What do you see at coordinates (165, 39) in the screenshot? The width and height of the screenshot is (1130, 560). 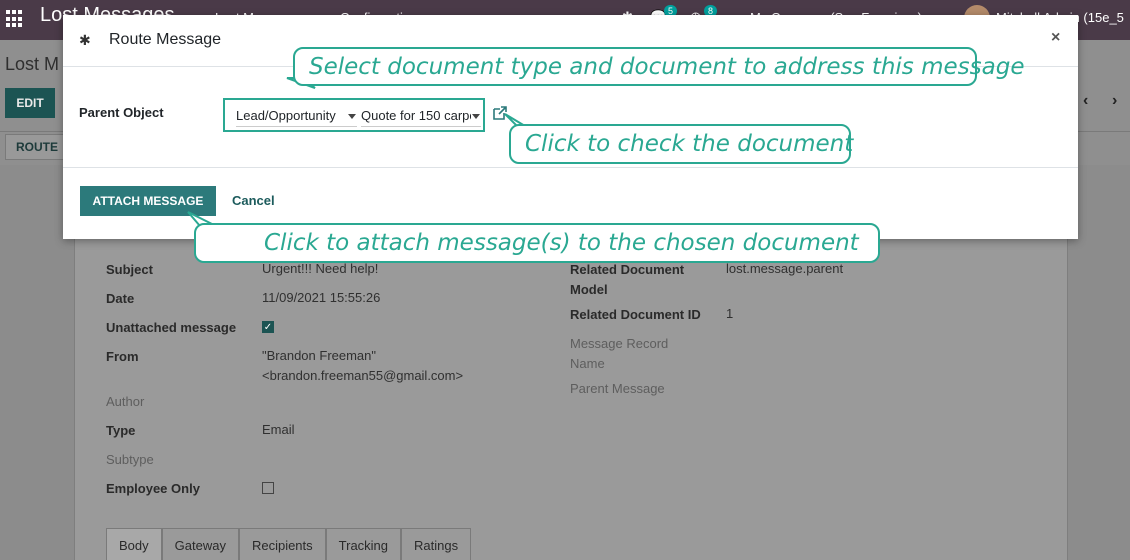 I see `dialog-title: Route Message` at bounding box center [165, 39].